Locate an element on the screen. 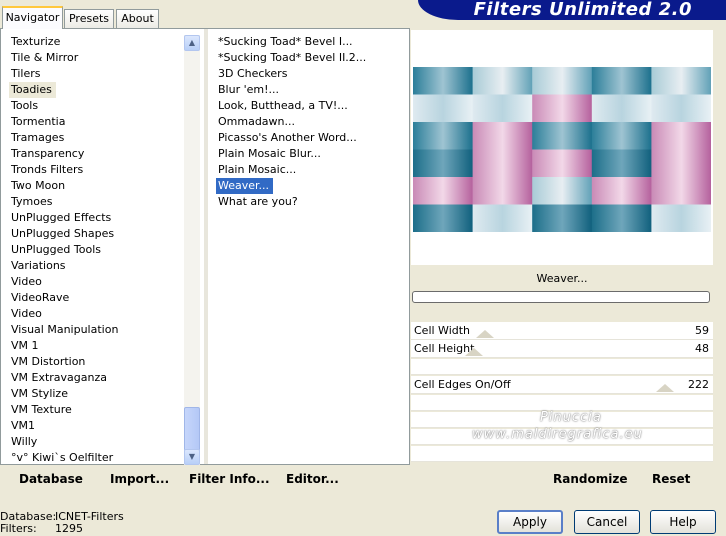 The image size is (726, 536). filter-item: What are you? is located at coordinates (257, 202).